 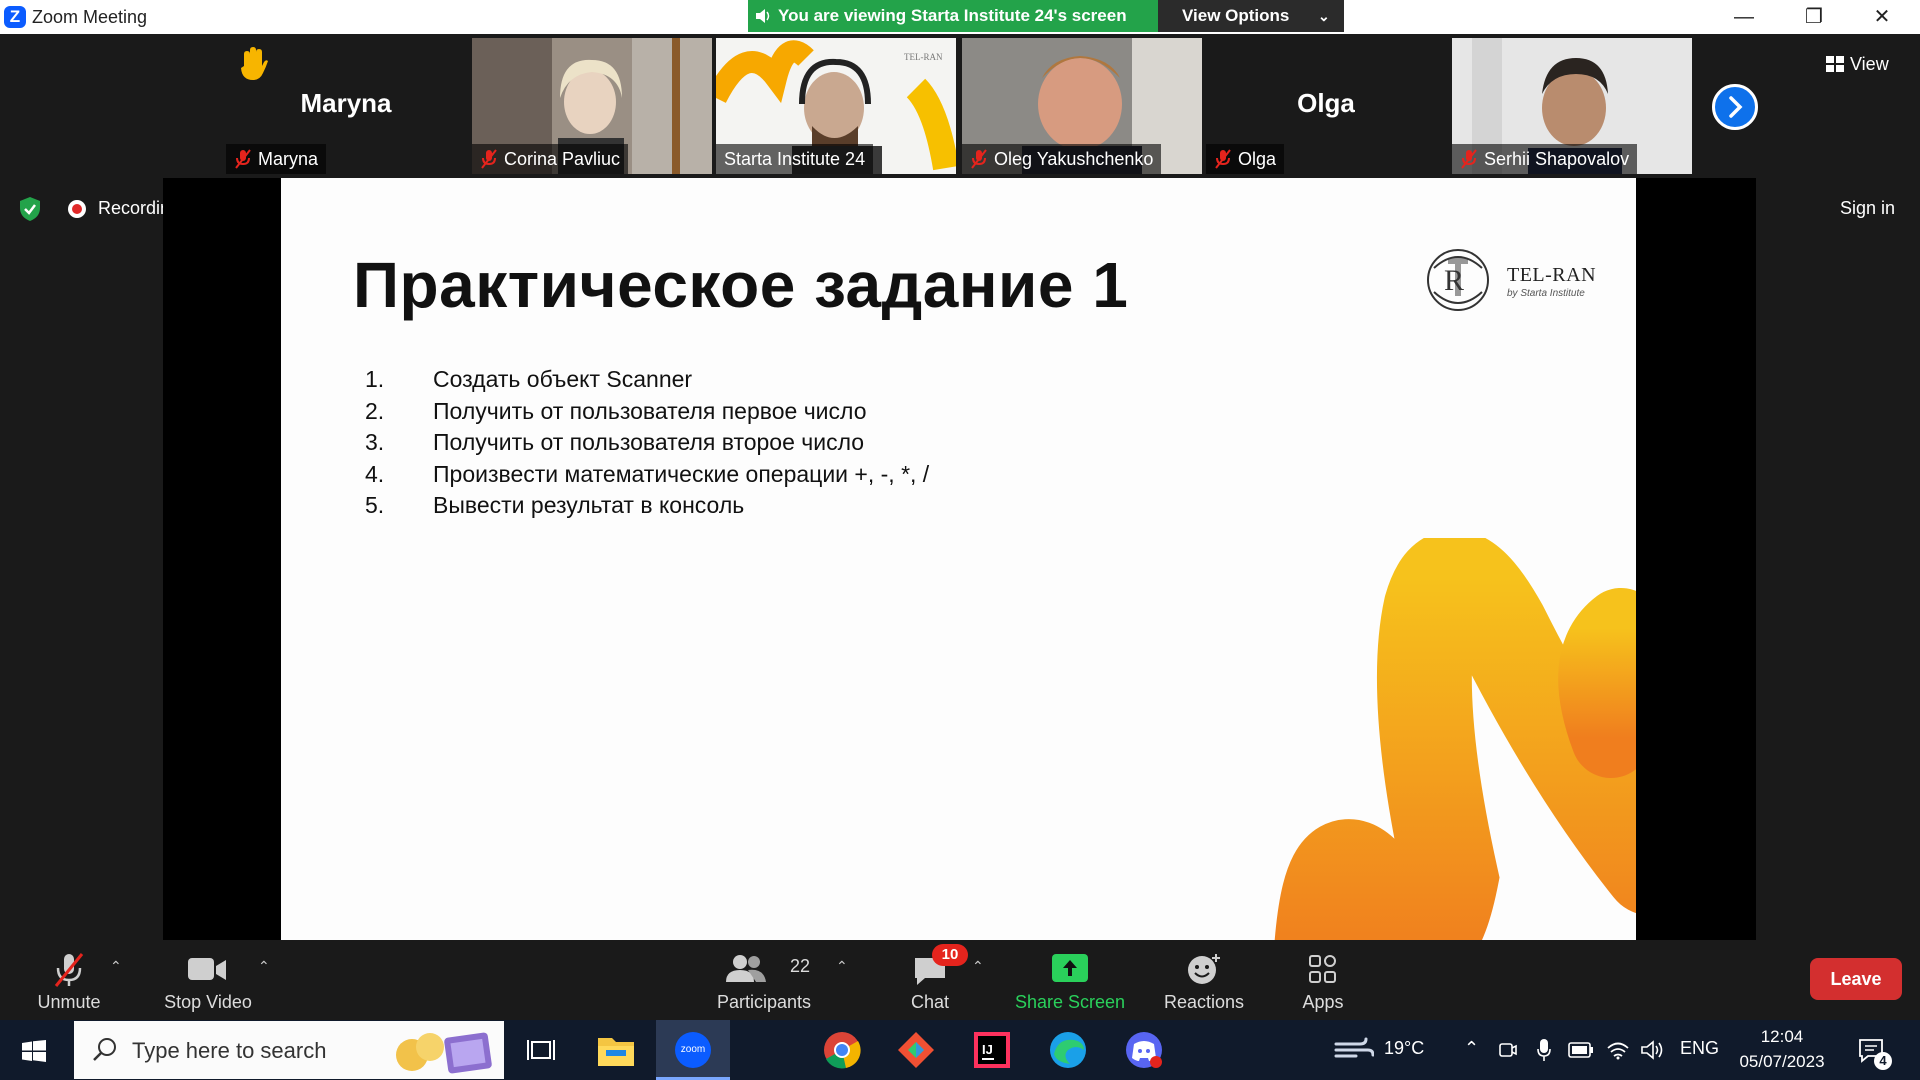 What do you see at coordinates (1082, 106) in the screenshot?
I see `participant-tile-oleg: Oleg Yakushchenko` at bounding box center [1082, 106].